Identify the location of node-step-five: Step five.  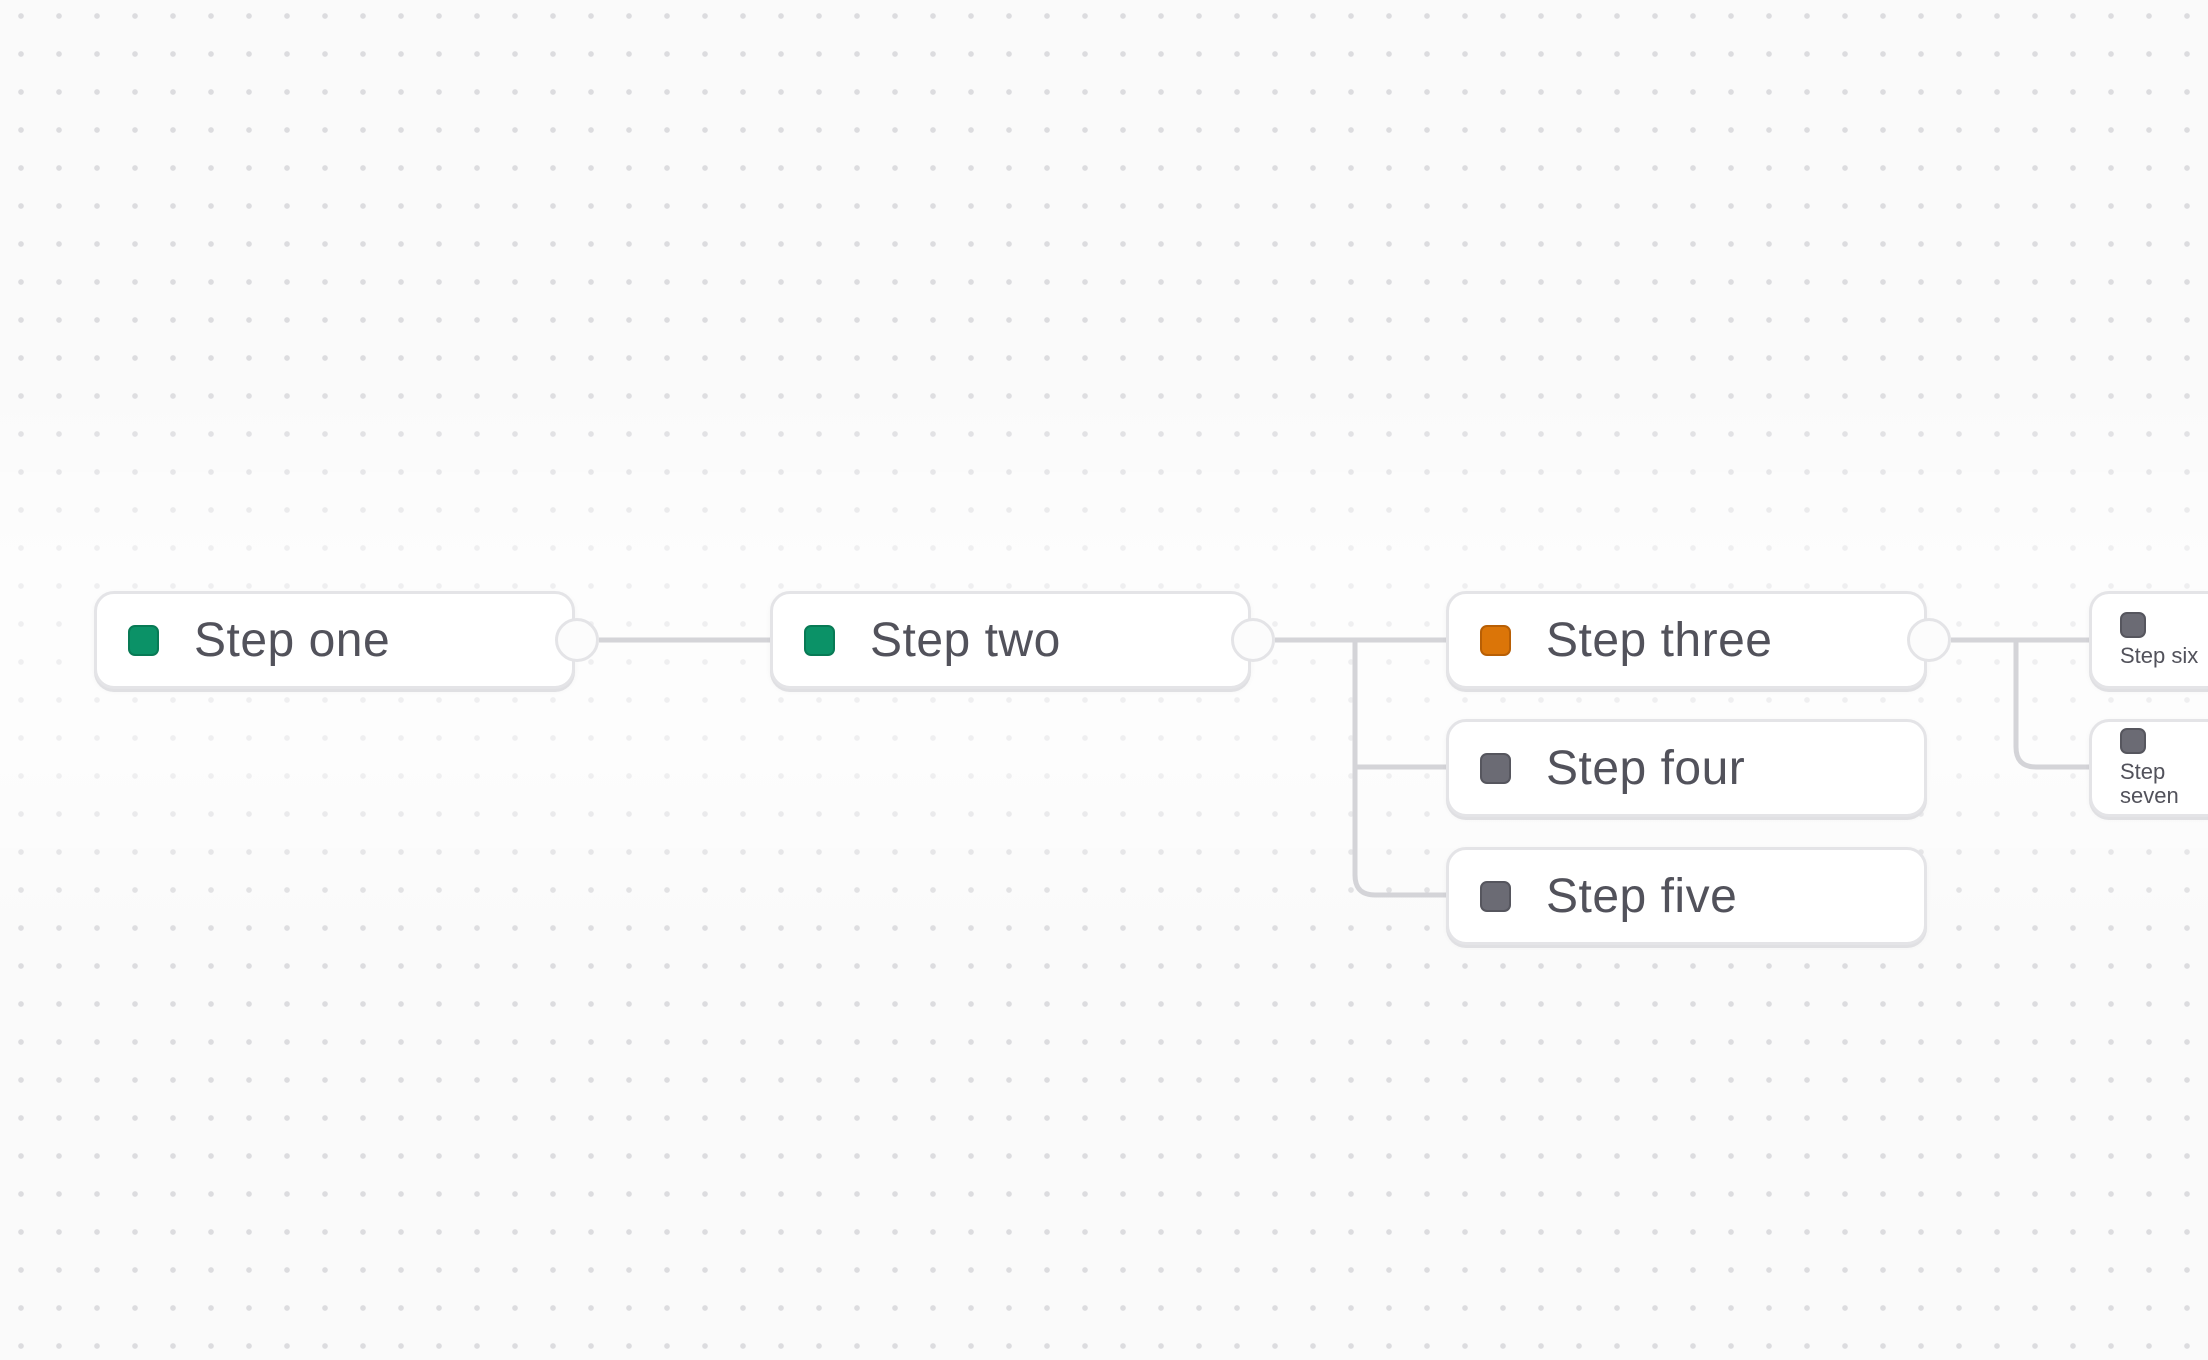
(1686, 896).